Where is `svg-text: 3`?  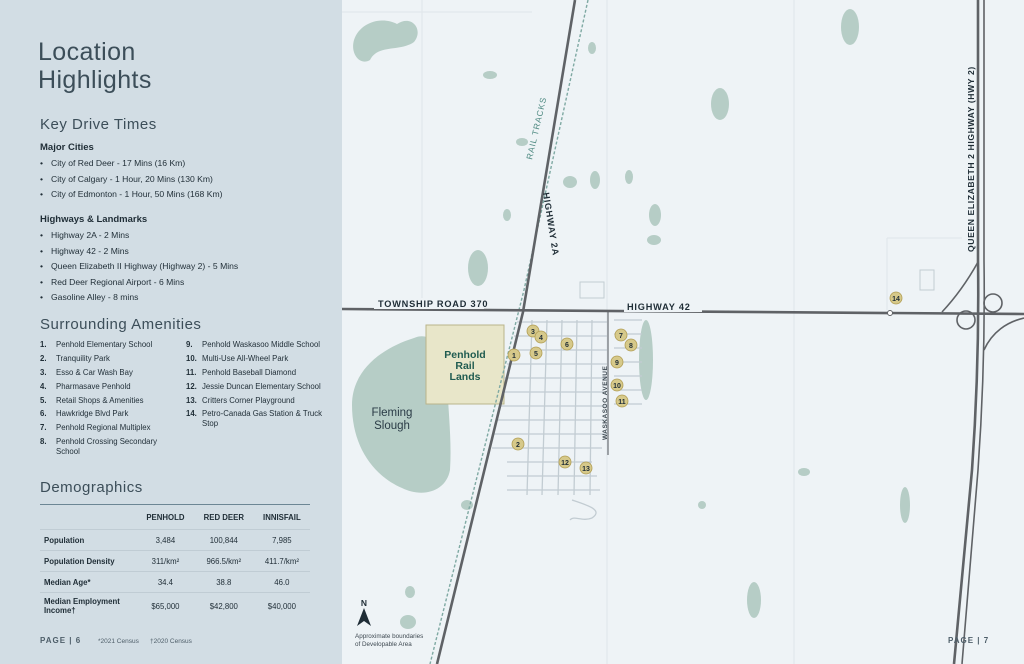 svg-text: 3 is located at coordinates (533, 332).